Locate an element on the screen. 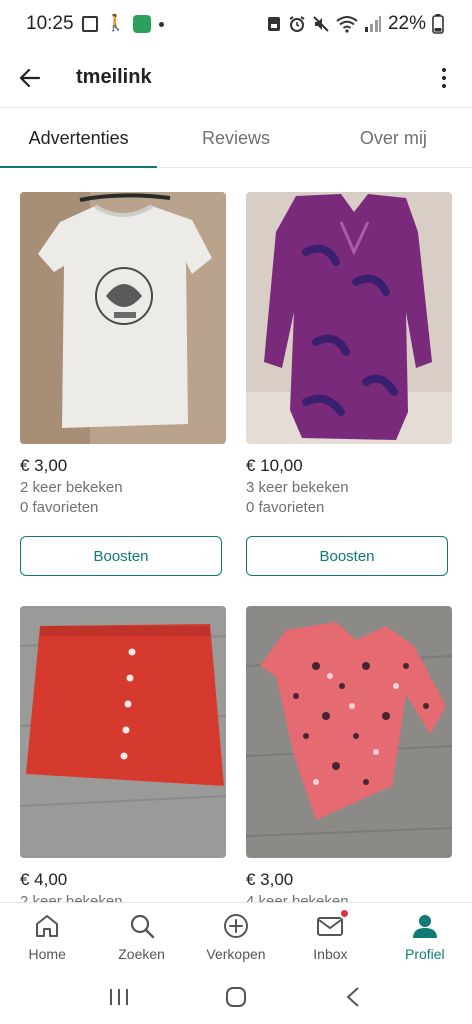  listing-image-purple-dress is located at coordinates (349, 318).